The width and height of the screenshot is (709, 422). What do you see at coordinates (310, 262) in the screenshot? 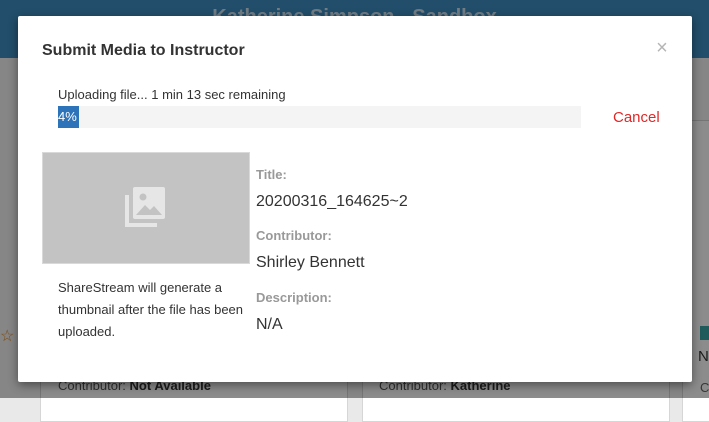
I see `contributor-value: Shirley Bennett` at bounding box center [310, 262].